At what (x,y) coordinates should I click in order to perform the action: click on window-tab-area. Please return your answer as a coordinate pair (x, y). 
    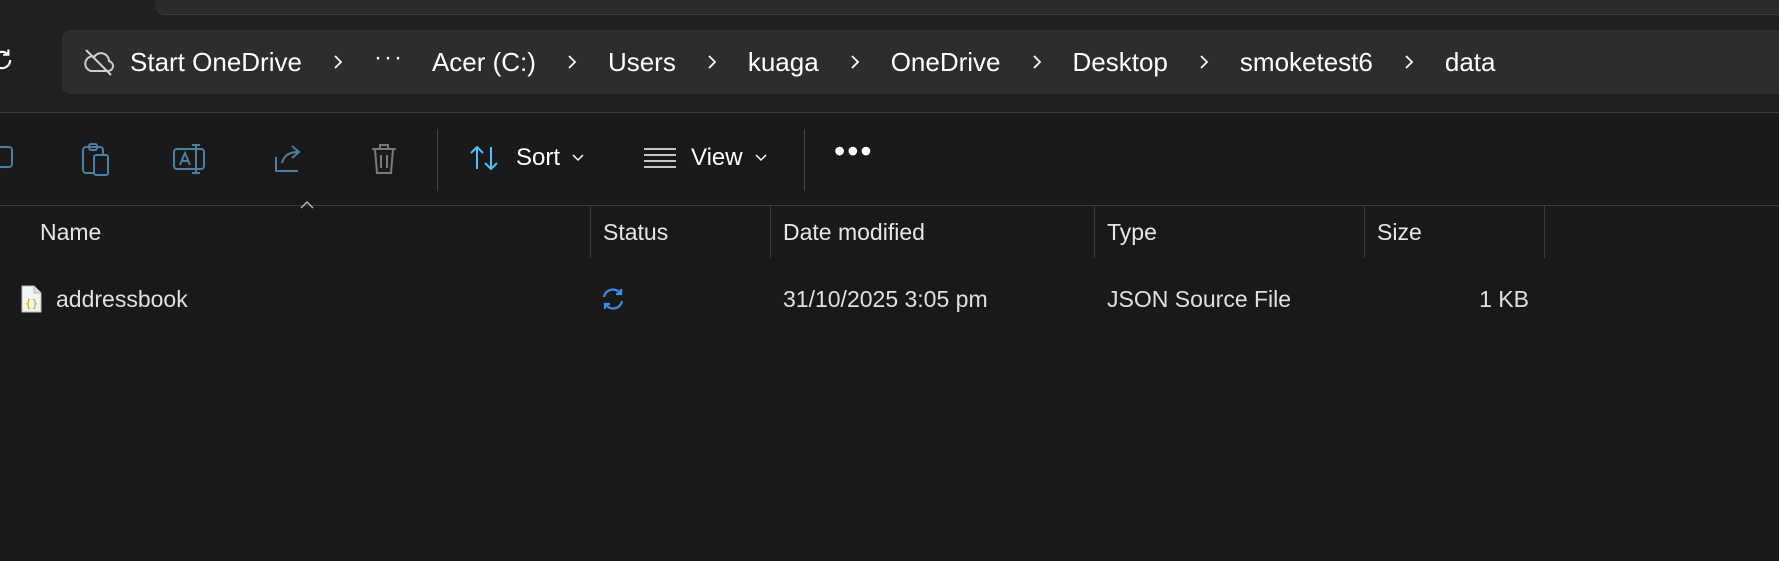
    Looking at the image, I should click on (967, 7).